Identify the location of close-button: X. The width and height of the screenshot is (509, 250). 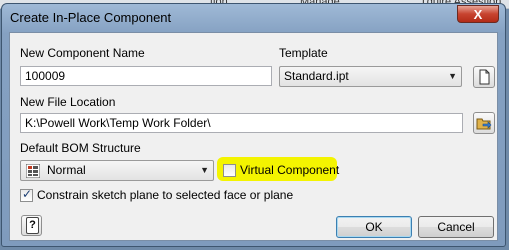
(478, 14).